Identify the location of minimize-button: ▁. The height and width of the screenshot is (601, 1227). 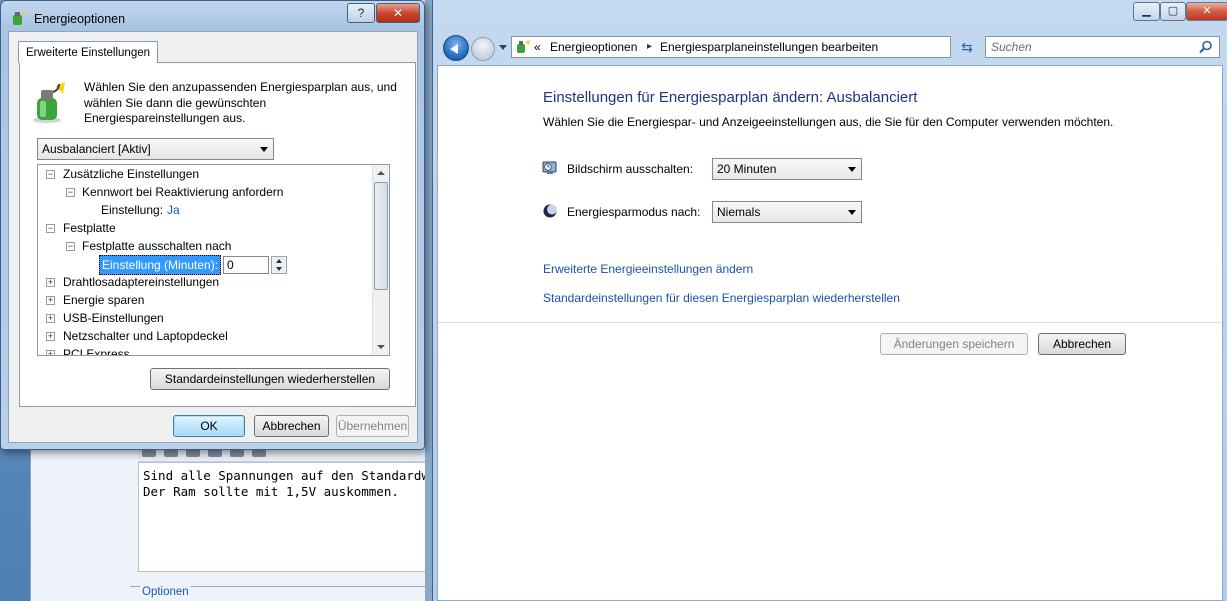
(1146, 11).